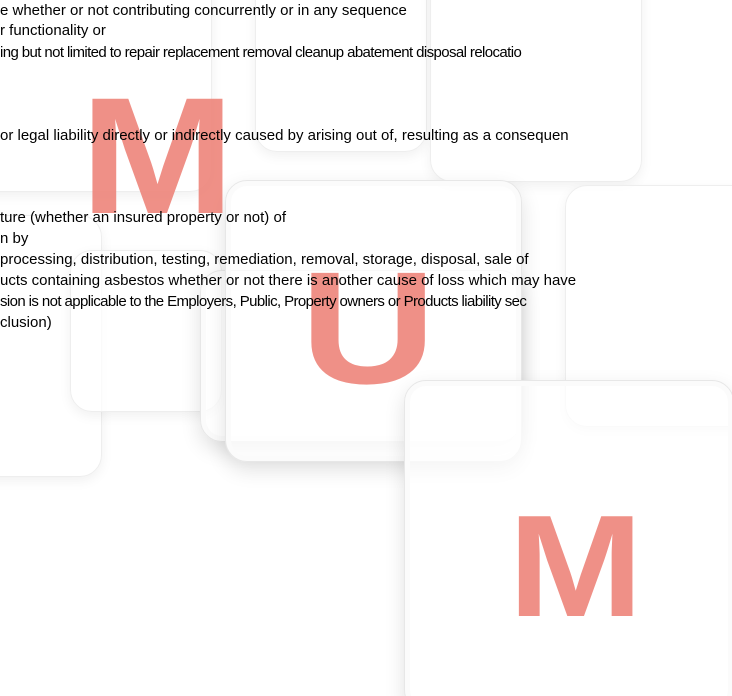 This screenshot has width=732, height=696. Describe the element at coordinates (106, 96) in the screenshot. I see `watermark-tile-top-left` at that location.